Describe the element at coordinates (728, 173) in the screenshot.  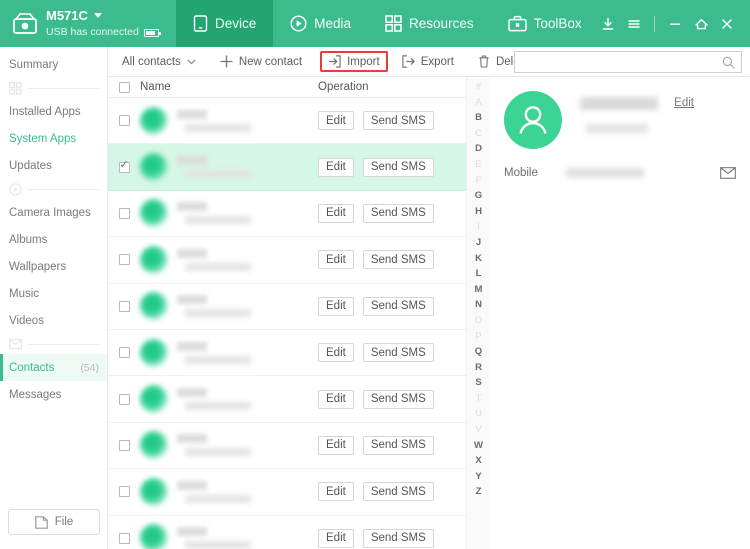
I see `send-sms-icon` at that location.